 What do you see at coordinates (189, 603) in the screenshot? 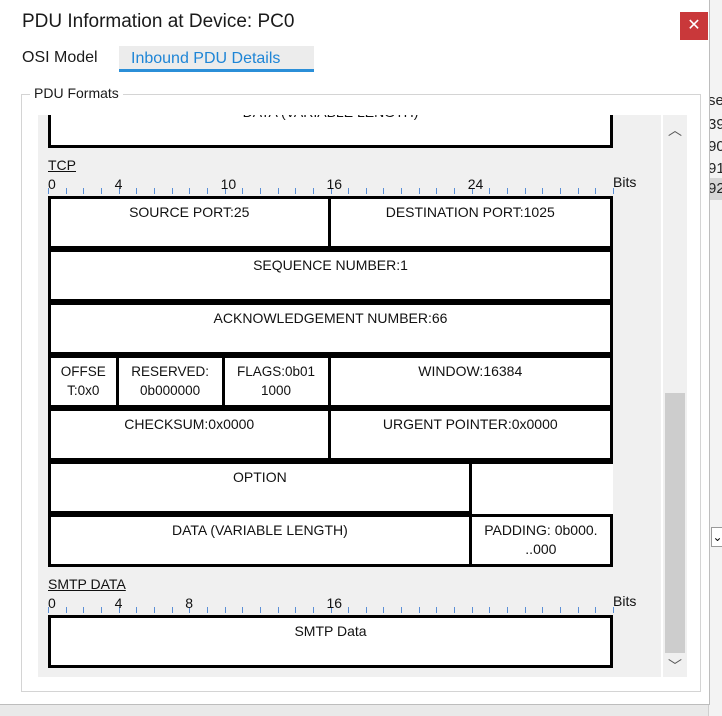
I see `ruler-label: 8` at bounding box center [189, 603].